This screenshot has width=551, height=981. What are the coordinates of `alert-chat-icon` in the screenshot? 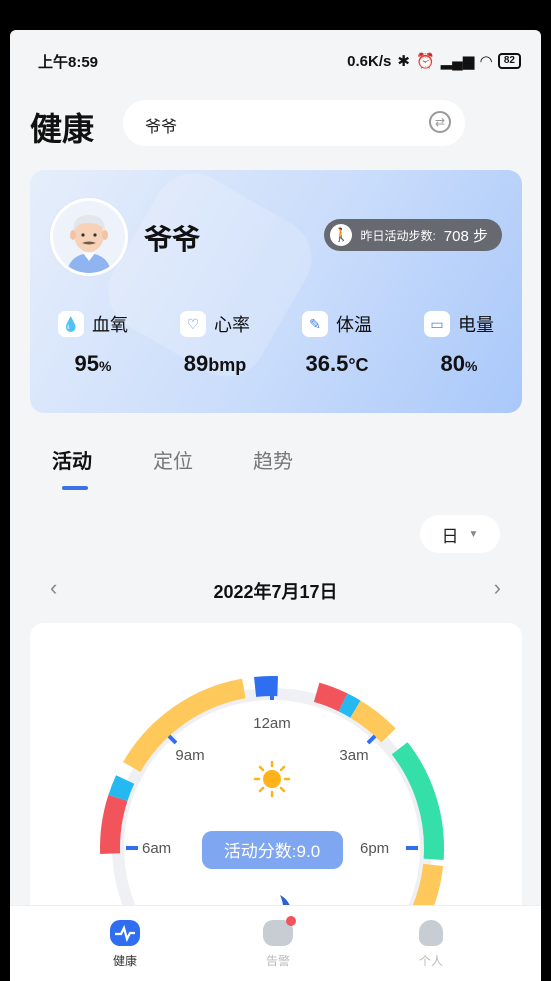 It's located at (279, 931).